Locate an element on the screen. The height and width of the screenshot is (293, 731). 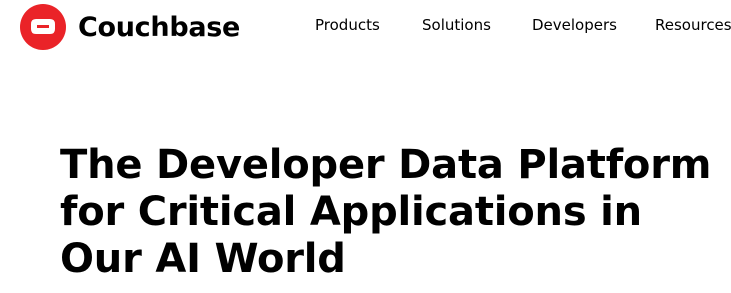
nav-item-resources: Resources is located at coordinates (693, 25).